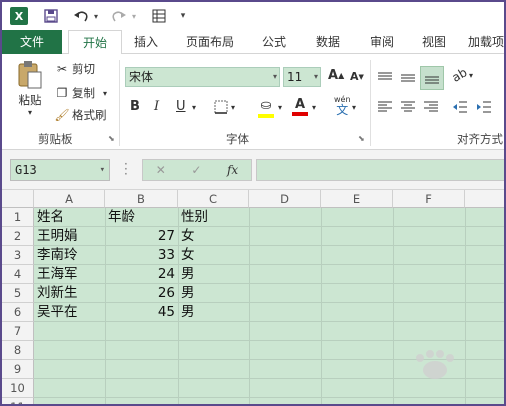  I want to click on cell-c3: 女, so click(188, 255).